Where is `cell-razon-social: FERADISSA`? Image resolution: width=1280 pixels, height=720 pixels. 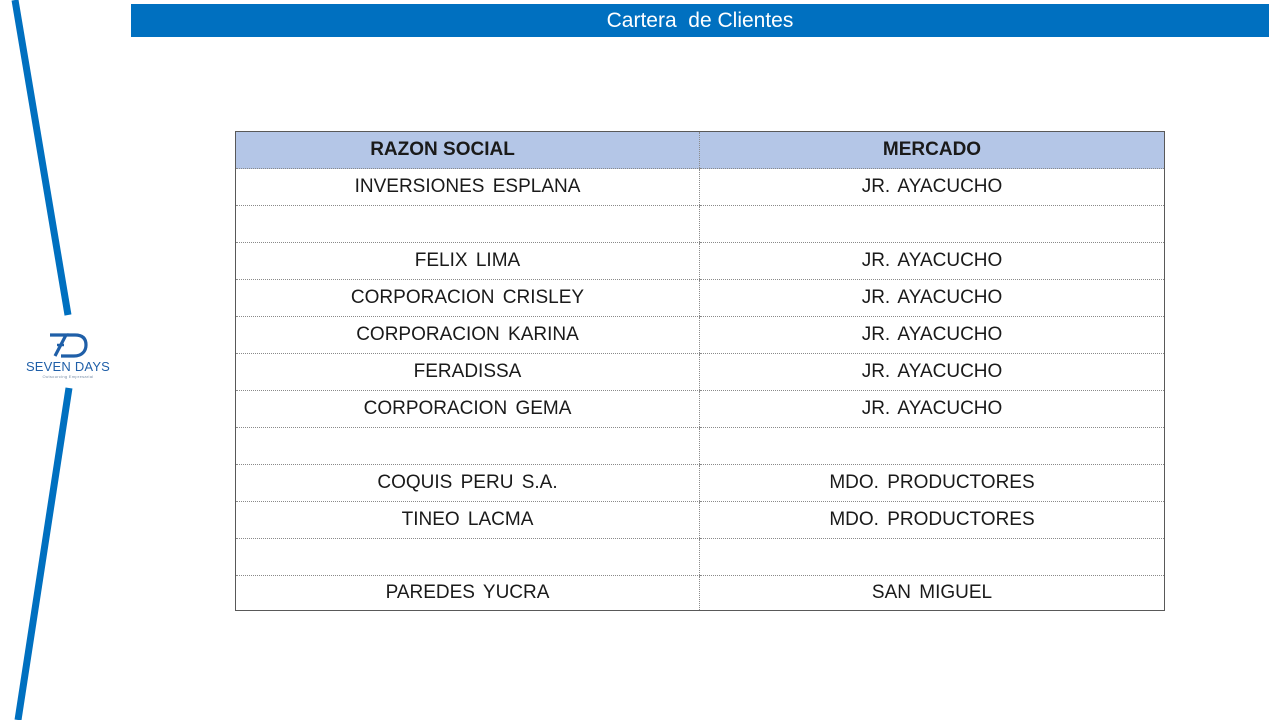 cell-razon-social: FERADISSA is located at coordinates (467, 372).